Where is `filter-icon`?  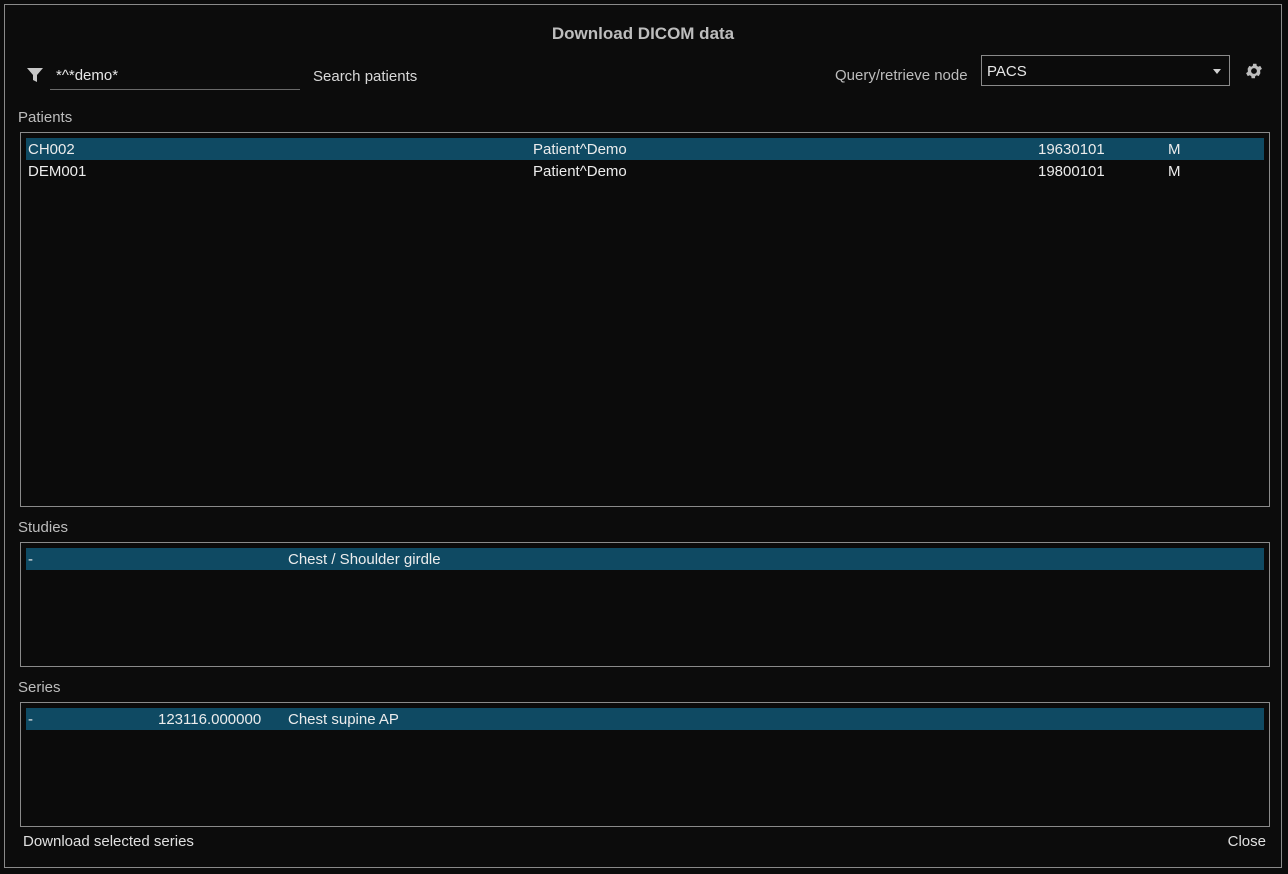 filter-icon is located at coordinates (35, 75).